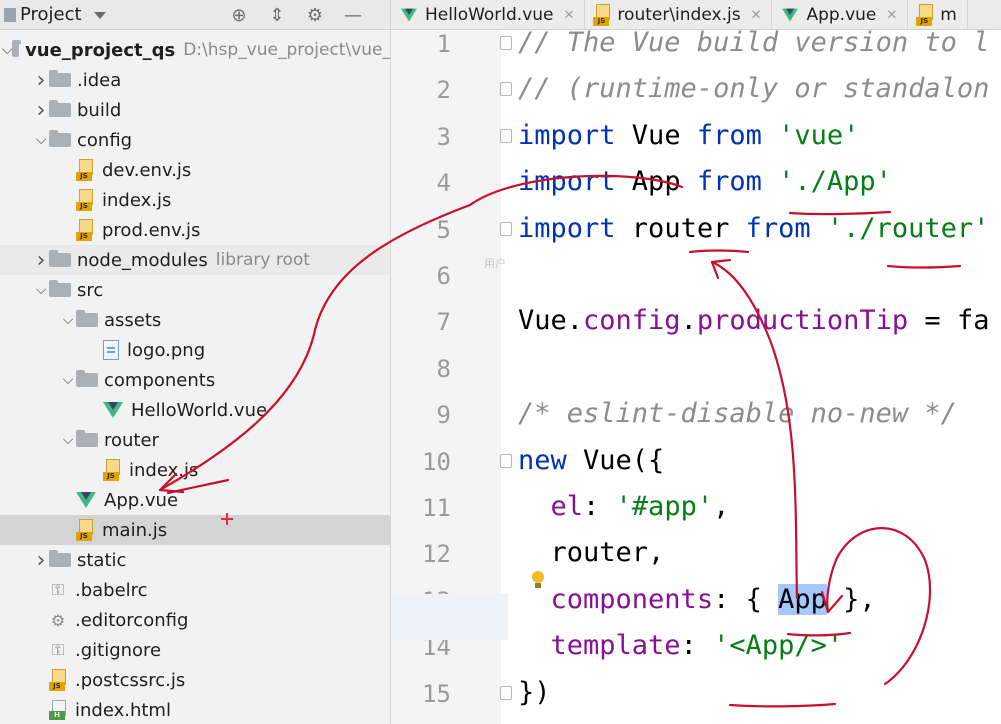 Image resolution: width=1001 pixels, height=724 pixels. What do you see at coordinates (195, 140) in the screenshot?
I see `tree-item: ⌵ config` at bounding box center [195, 140].